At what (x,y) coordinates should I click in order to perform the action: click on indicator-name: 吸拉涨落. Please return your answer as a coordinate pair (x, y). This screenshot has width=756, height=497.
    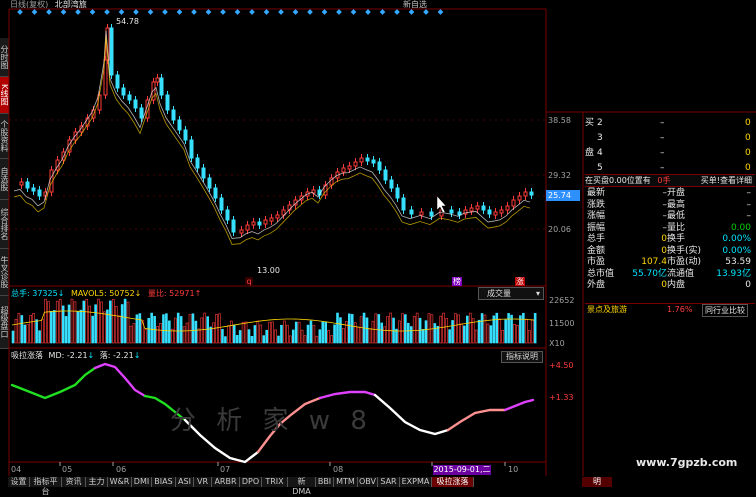
    Looking at the image, I should click on (27, 355).